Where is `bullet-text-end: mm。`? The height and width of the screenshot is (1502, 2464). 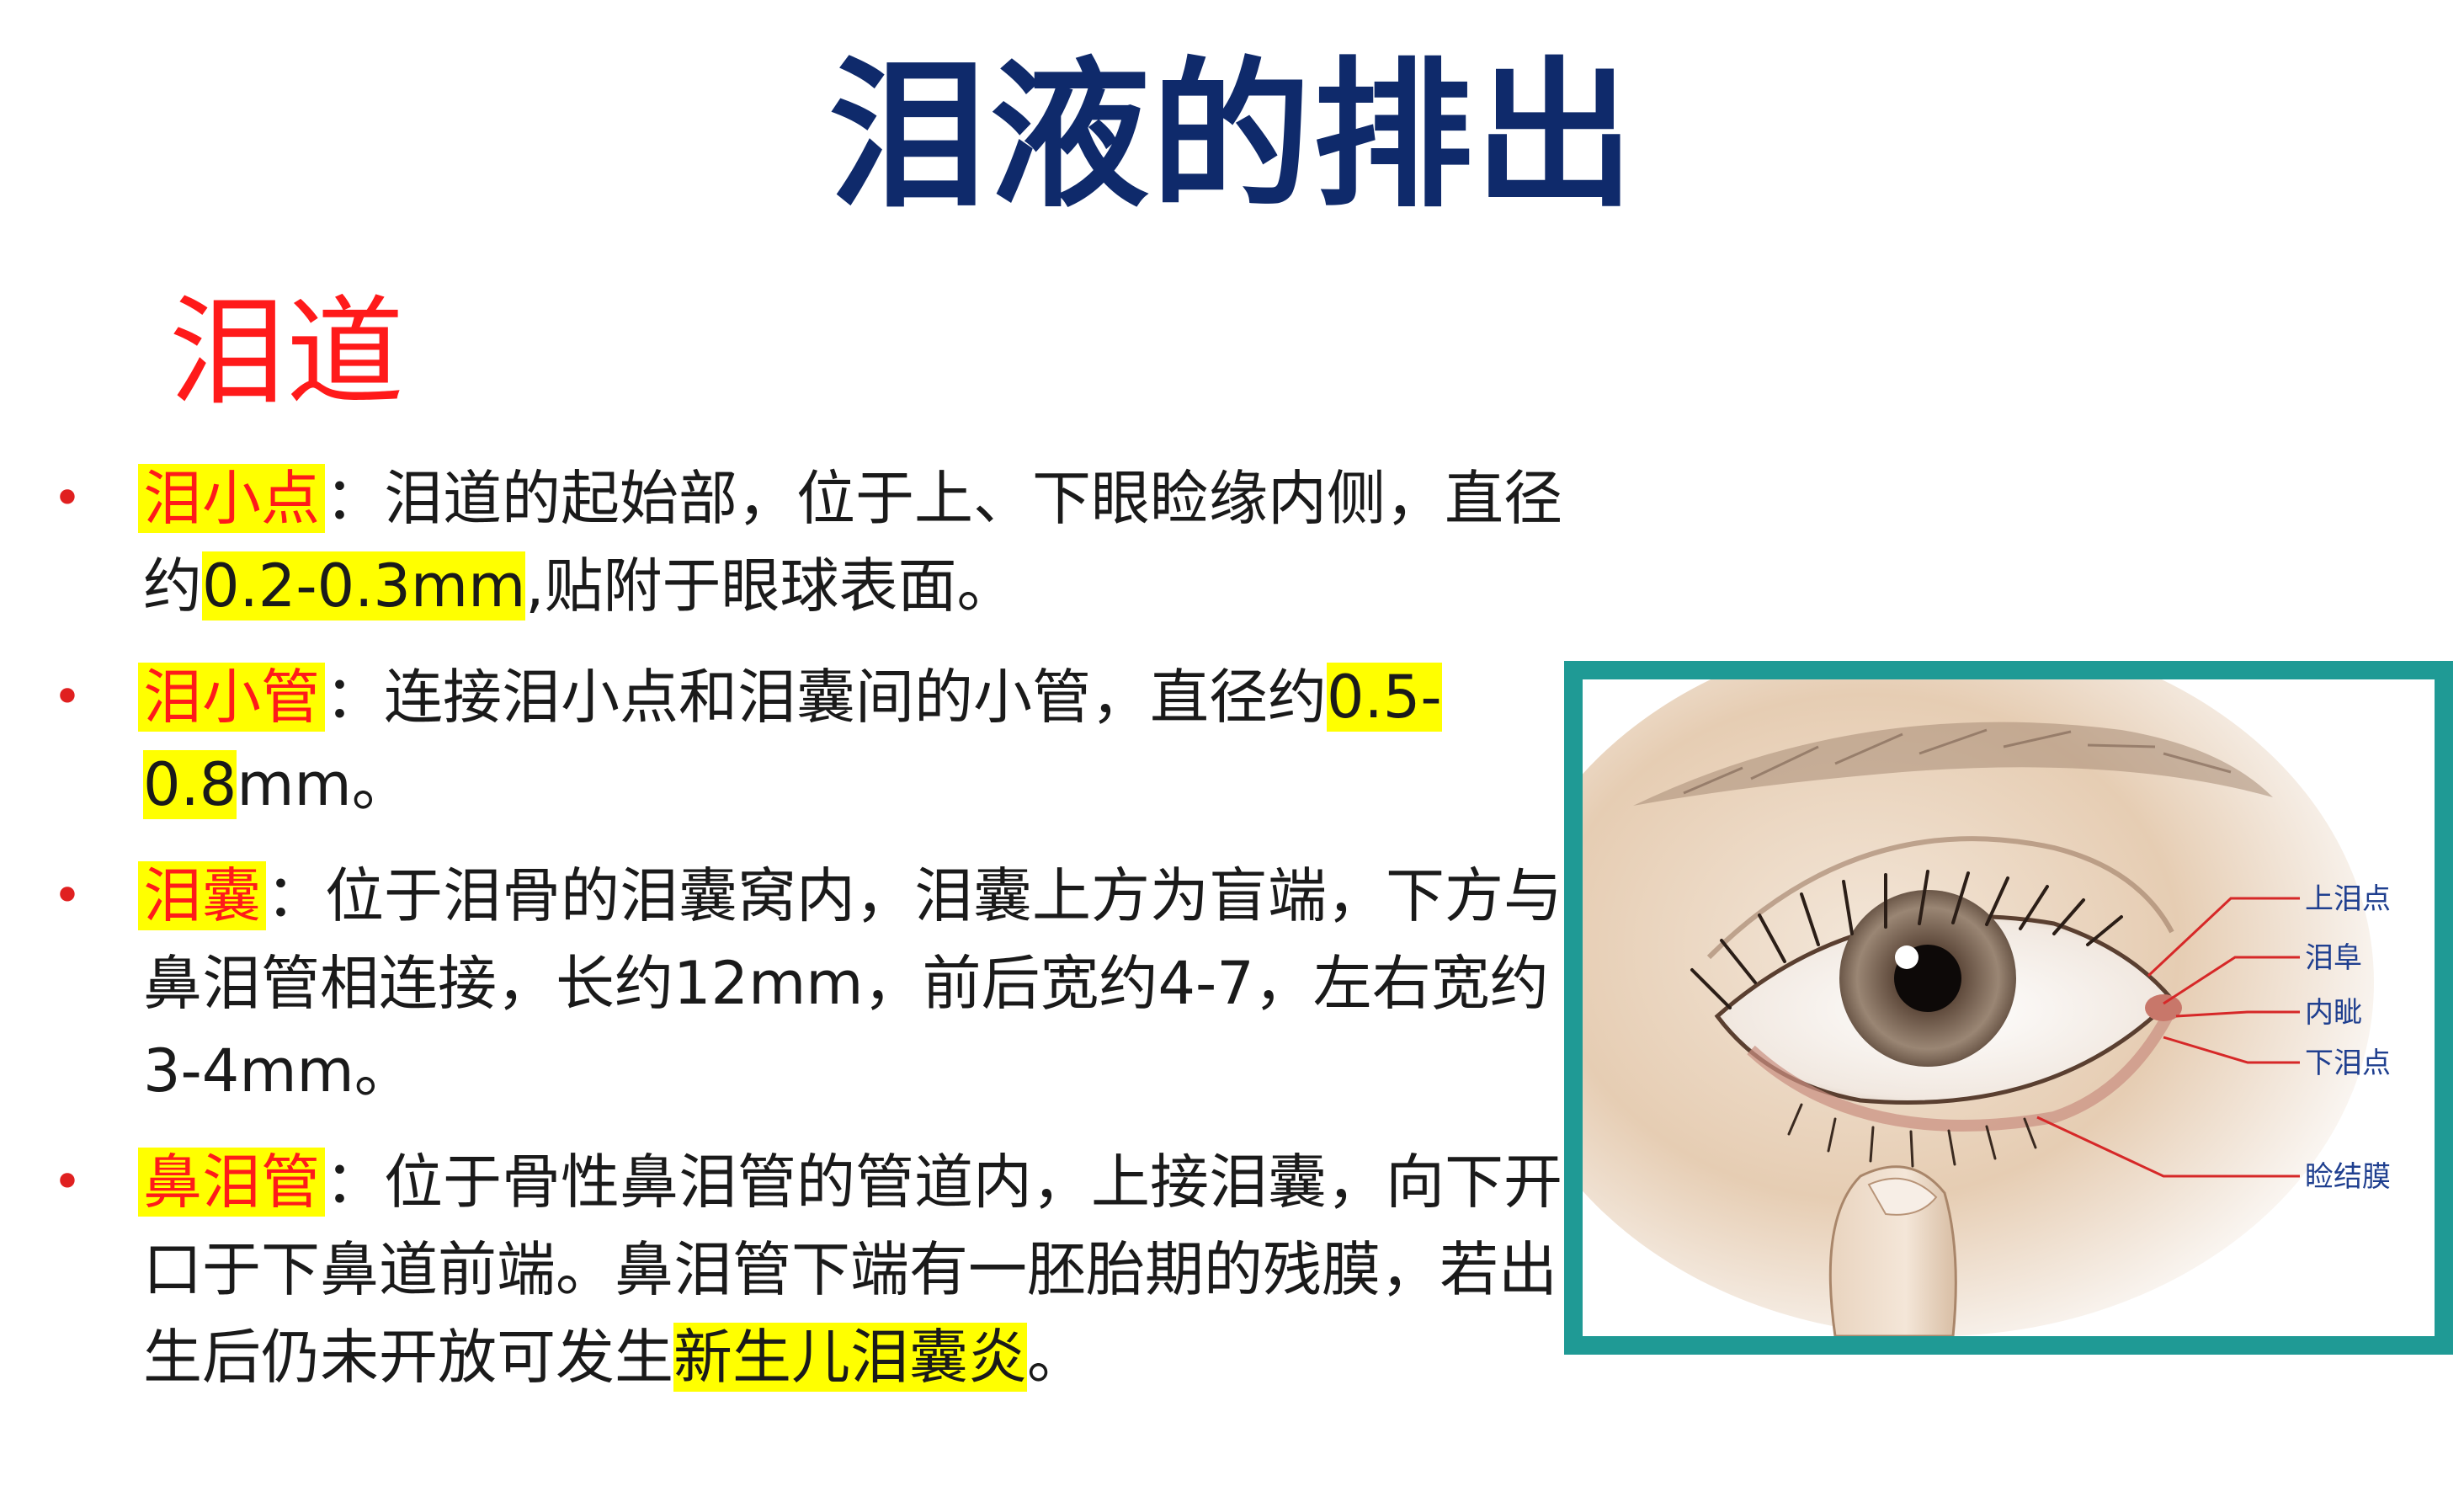 bullet-text-end: mm。 is located at coordinates (324, 784).